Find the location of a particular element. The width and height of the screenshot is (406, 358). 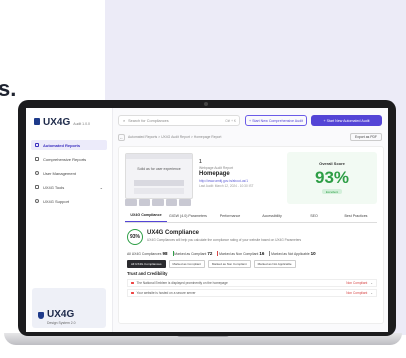

sidebar-item-user-management: User Management is located at coordinates (69, 173).